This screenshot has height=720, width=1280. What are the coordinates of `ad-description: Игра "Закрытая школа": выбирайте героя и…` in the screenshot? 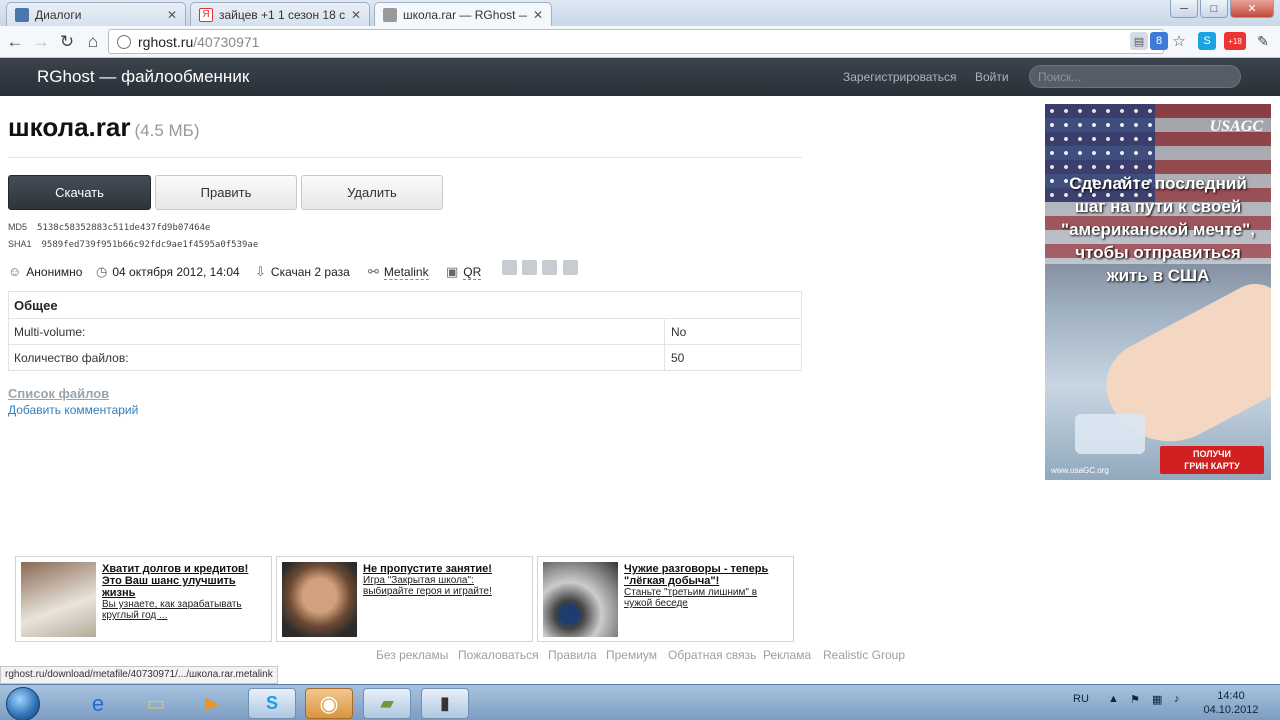 It's located at (427, 586).